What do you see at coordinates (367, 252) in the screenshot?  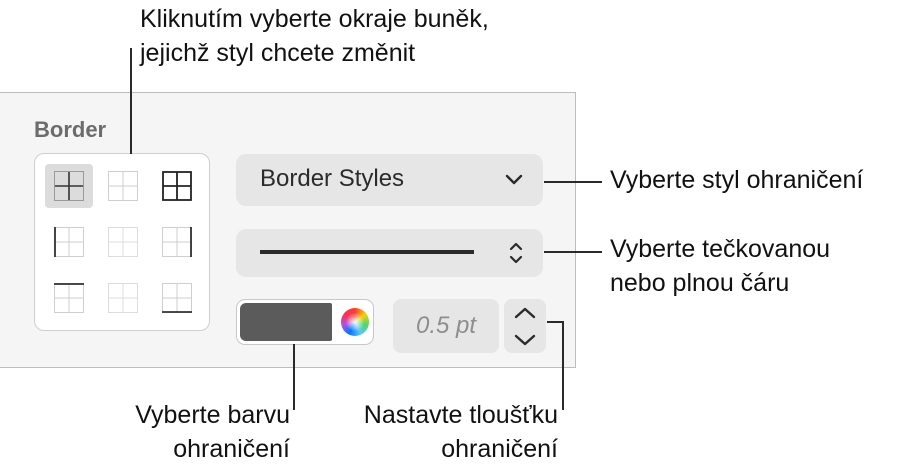 I see `solid-line-sample` at bounding box center [367, 252].